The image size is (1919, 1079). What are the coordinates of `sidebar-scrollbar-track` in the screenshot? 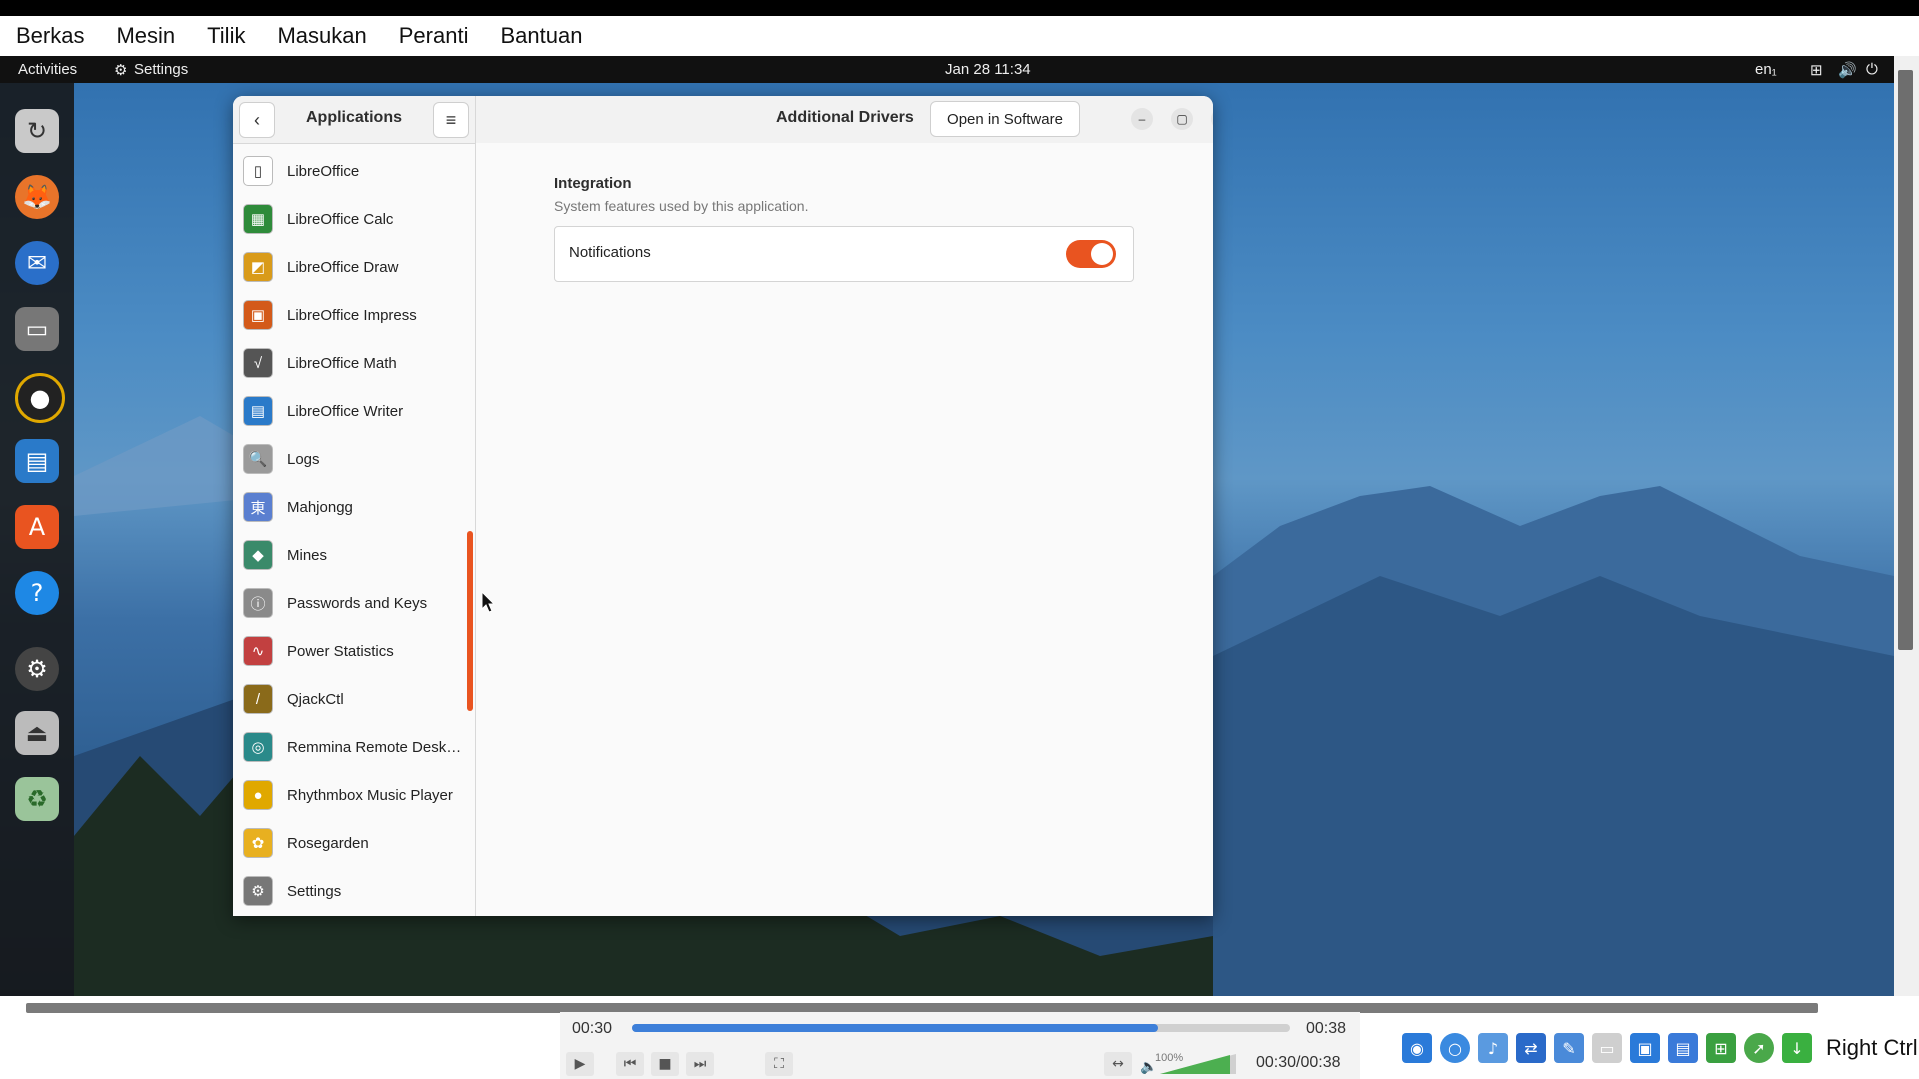 It's located at (470, 529).